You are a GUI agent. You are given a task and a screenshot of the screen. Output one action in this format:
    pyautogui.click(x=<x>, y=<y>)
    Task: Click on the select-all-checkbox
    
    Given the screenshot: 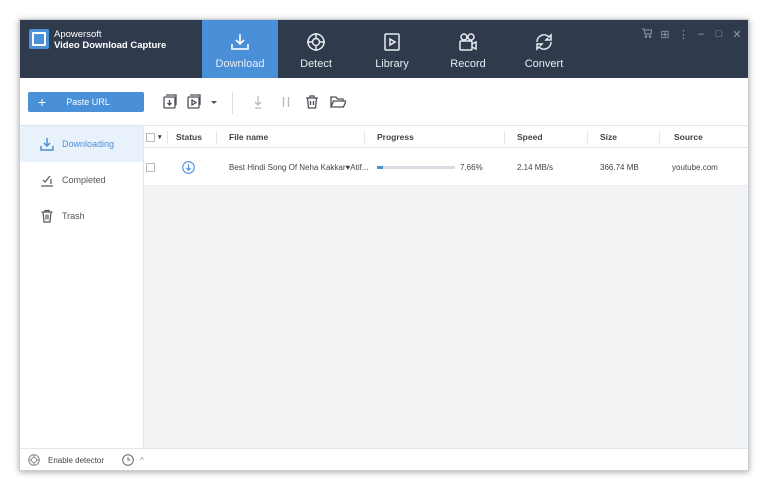 What is the action you would take?
    pyautogui.click(x=150, y=137)
    